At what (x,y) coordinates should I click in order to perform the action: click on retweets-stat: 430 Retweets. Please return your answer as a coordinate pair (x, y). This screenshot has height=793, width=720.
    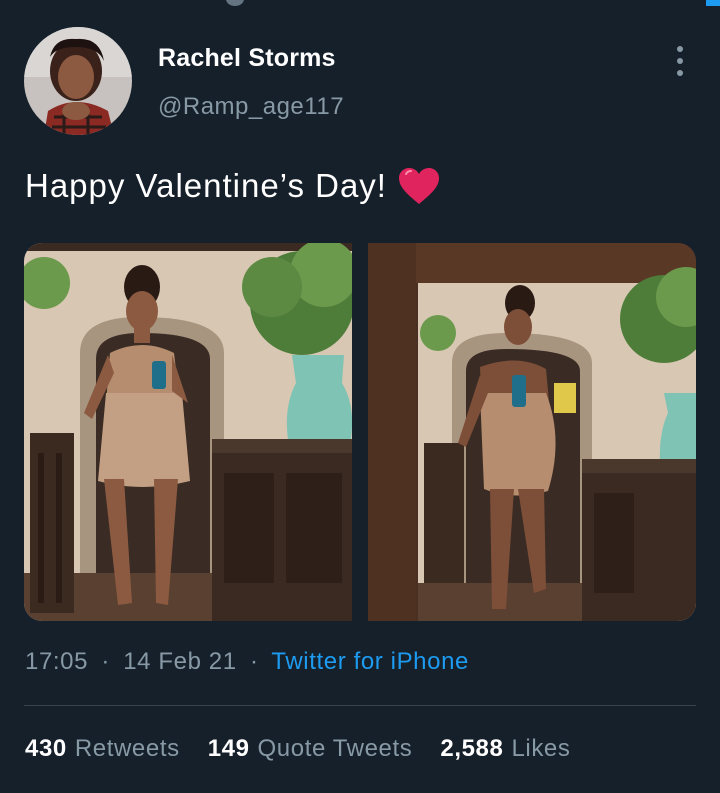
    Looking at the image, I should click on (102, 749).